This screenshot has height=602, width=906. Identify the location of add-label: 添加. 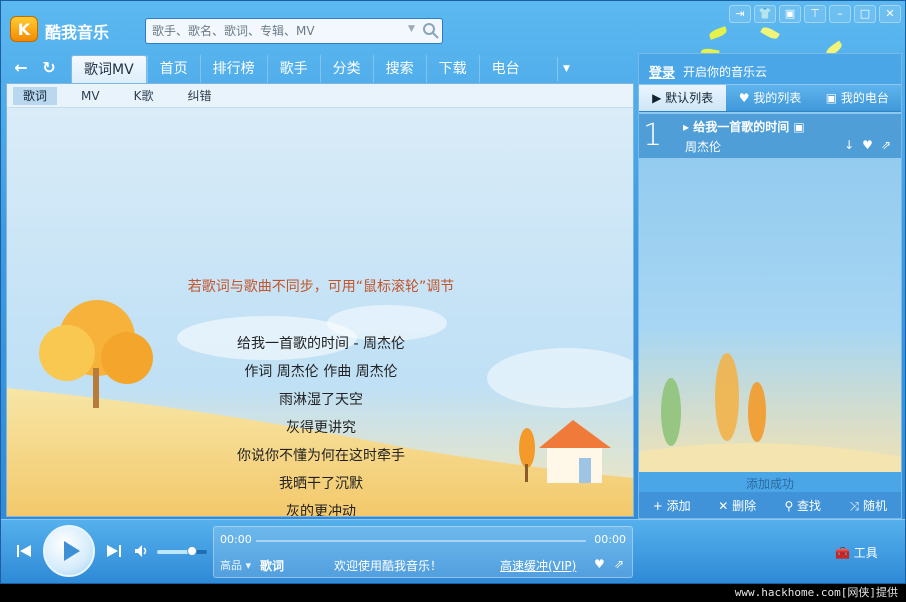
(679, 506).